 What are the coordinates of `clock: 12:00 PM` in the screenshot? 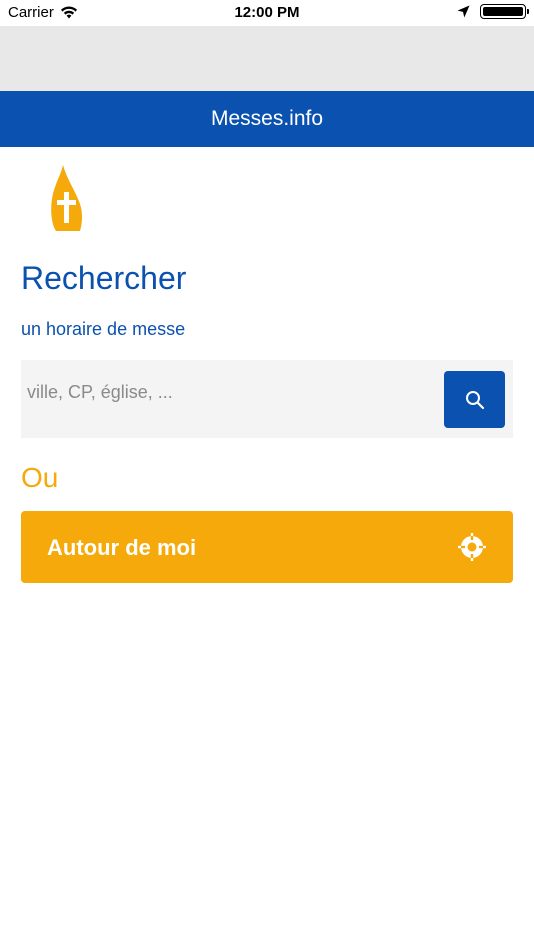 It's located at (267, 12).